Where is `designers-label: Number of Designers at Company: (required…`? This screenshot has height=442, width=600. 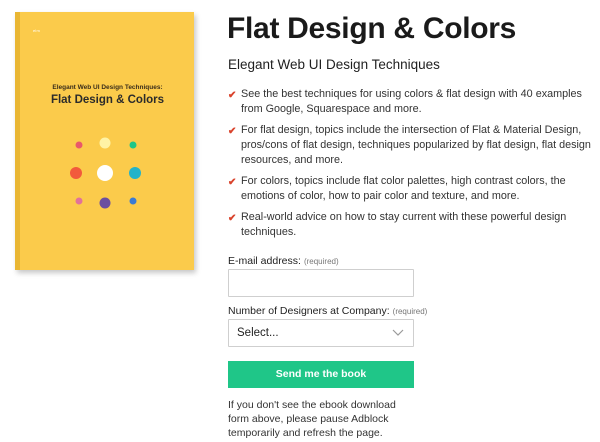
designers-label: Number of Designers at Company: (required… is located at coordinates (327, 311).